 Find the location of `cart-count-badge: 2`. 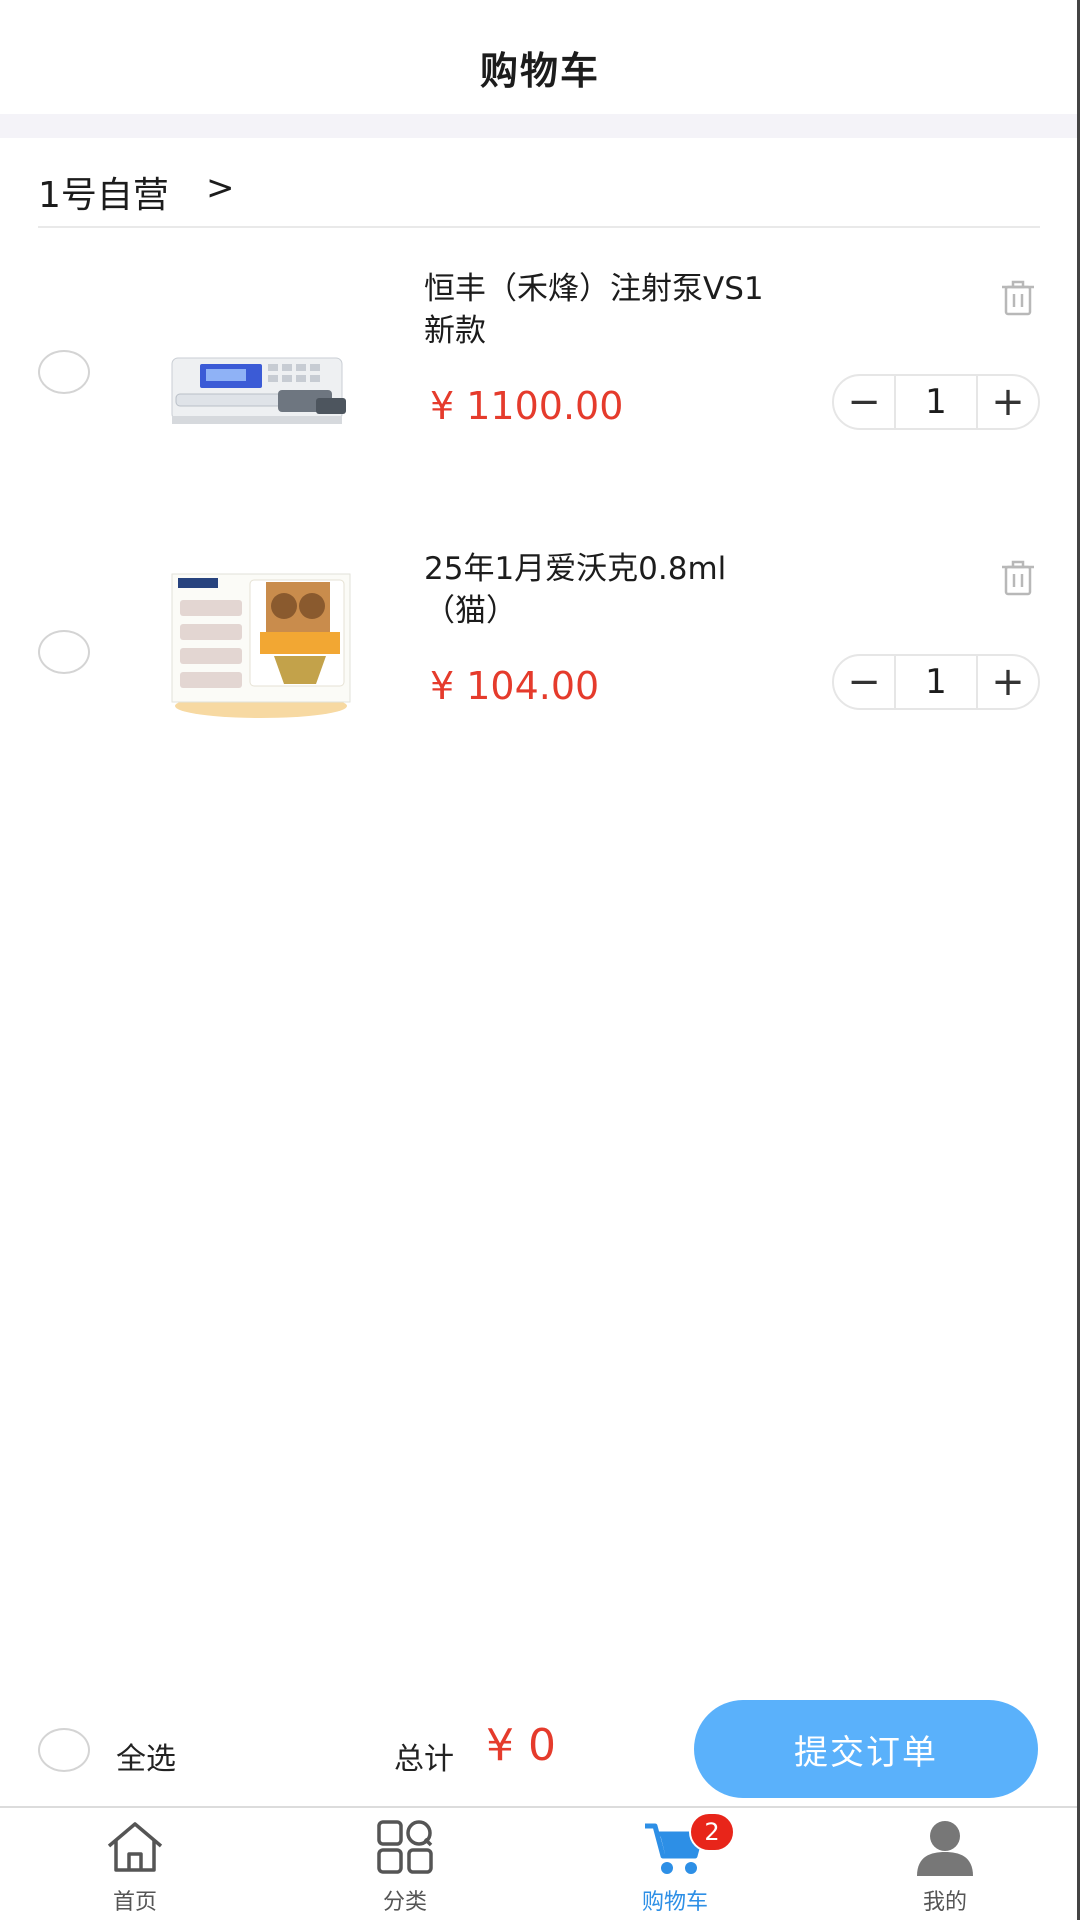

cart-count-badge: 2 is located at coordinates (712, 1832).